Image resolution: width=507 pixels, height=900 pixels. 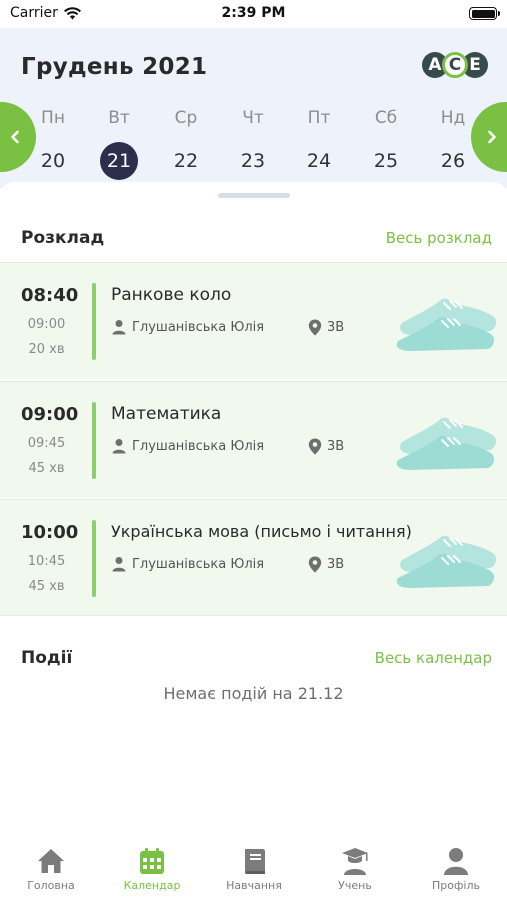 I want to click on sheet-top, so click(x=253, y=192).